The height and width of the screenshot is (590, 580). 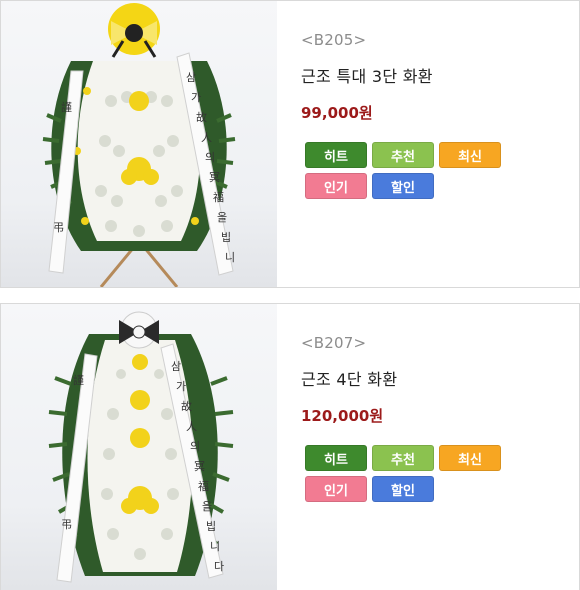 I want to click on product-name: 근조 특대 3단 화환, so click(x=367, y=75).